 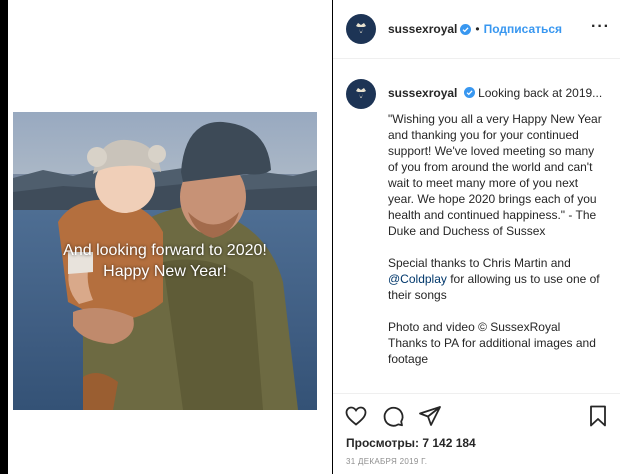 I want to click on more-options-icon: ···, so click(x=600, y=27).